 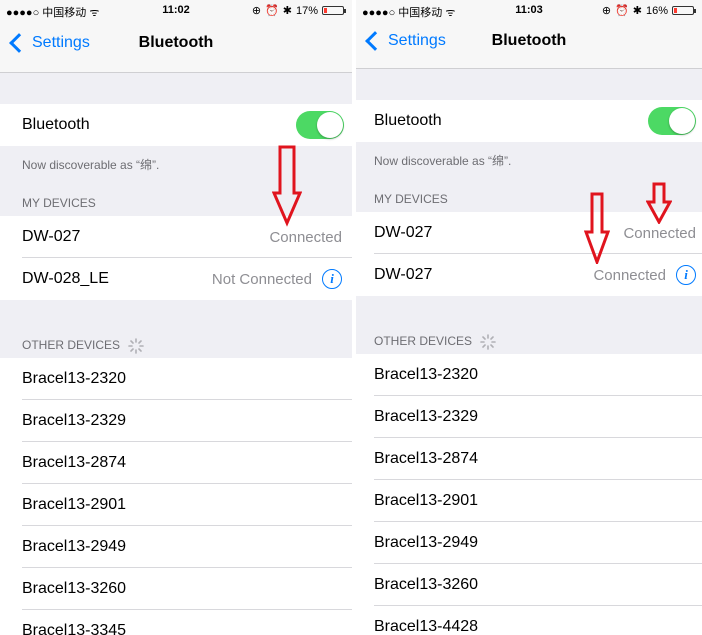 I want to click on status-bar: ●●●●○ 中国移动 ᯤ 11:03 ⊕ ⏰ ✱ 16%, so click(x=529, y=10).